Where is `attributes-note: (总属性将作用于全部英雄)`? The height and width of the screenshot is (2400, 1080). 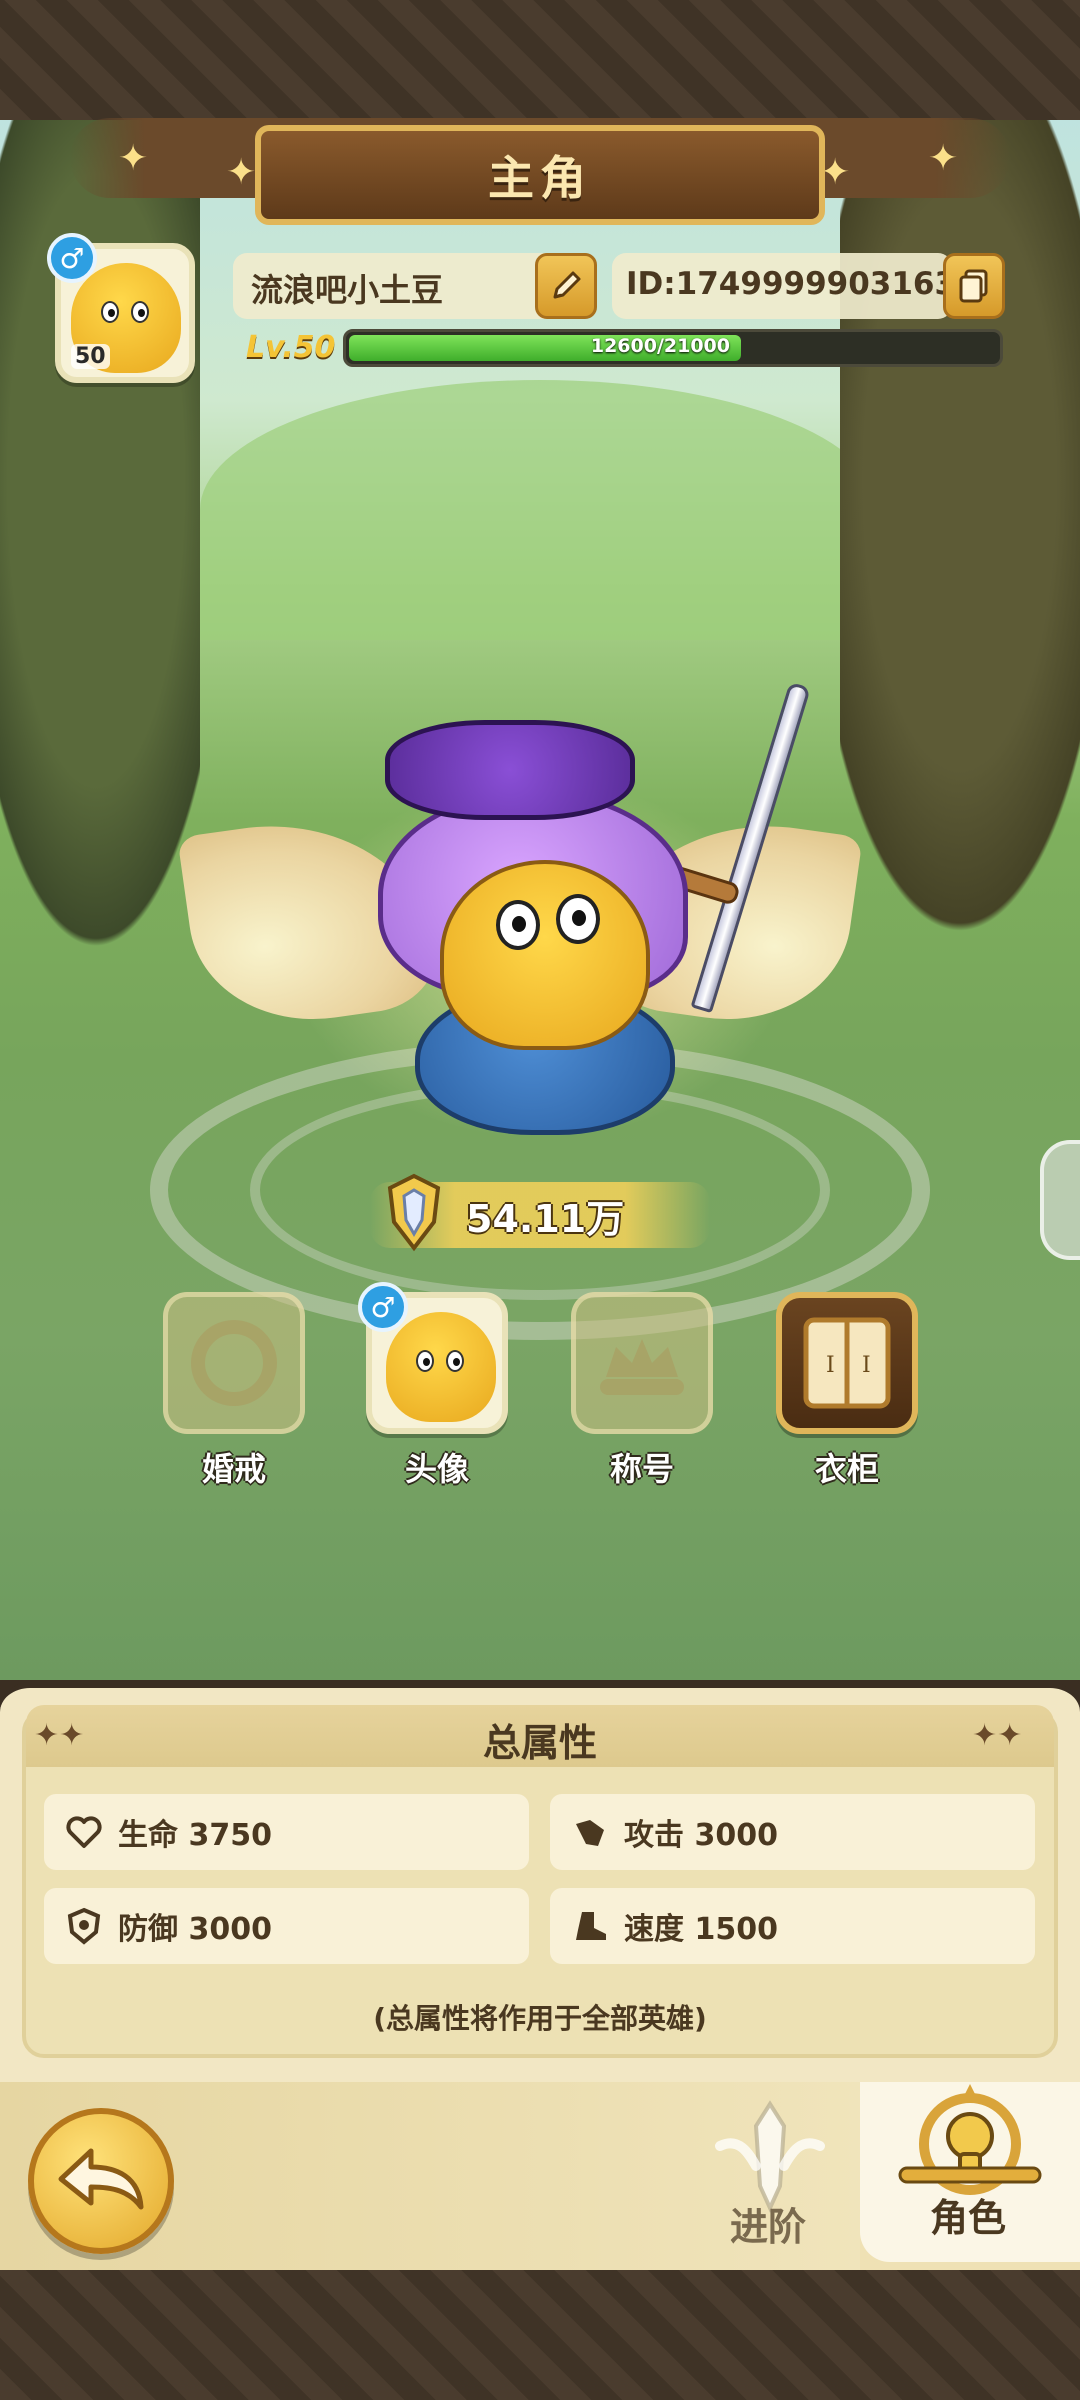 attributes-note: (总属性将作用于全部英雄) is located at coordinates (540, 2018).